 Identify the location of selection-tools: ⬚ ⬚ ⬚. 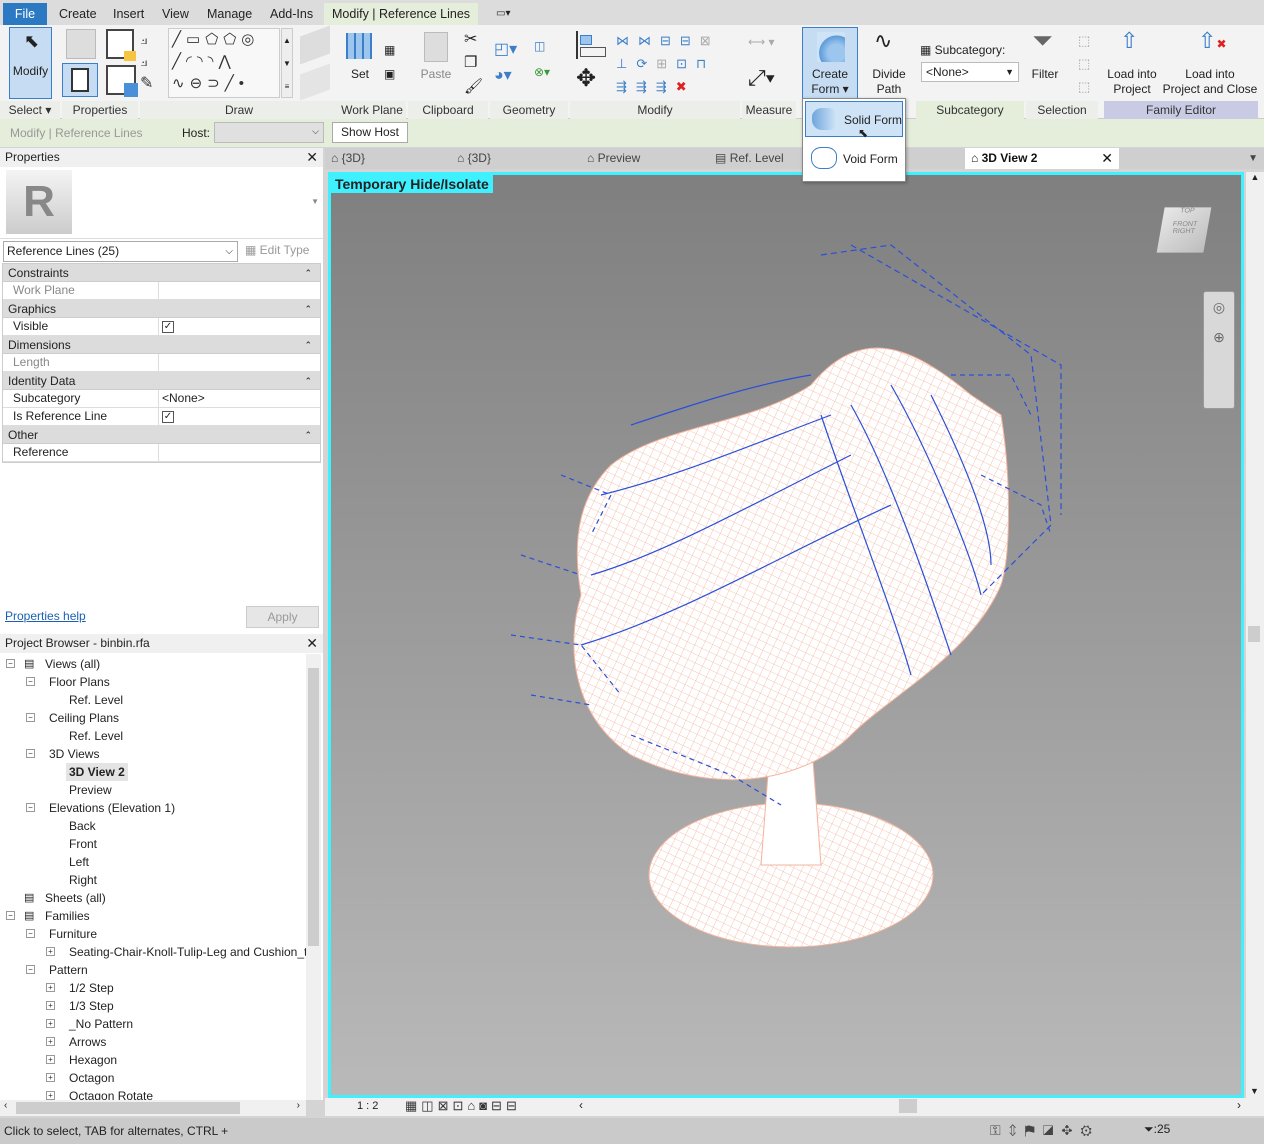
(1087, 63).